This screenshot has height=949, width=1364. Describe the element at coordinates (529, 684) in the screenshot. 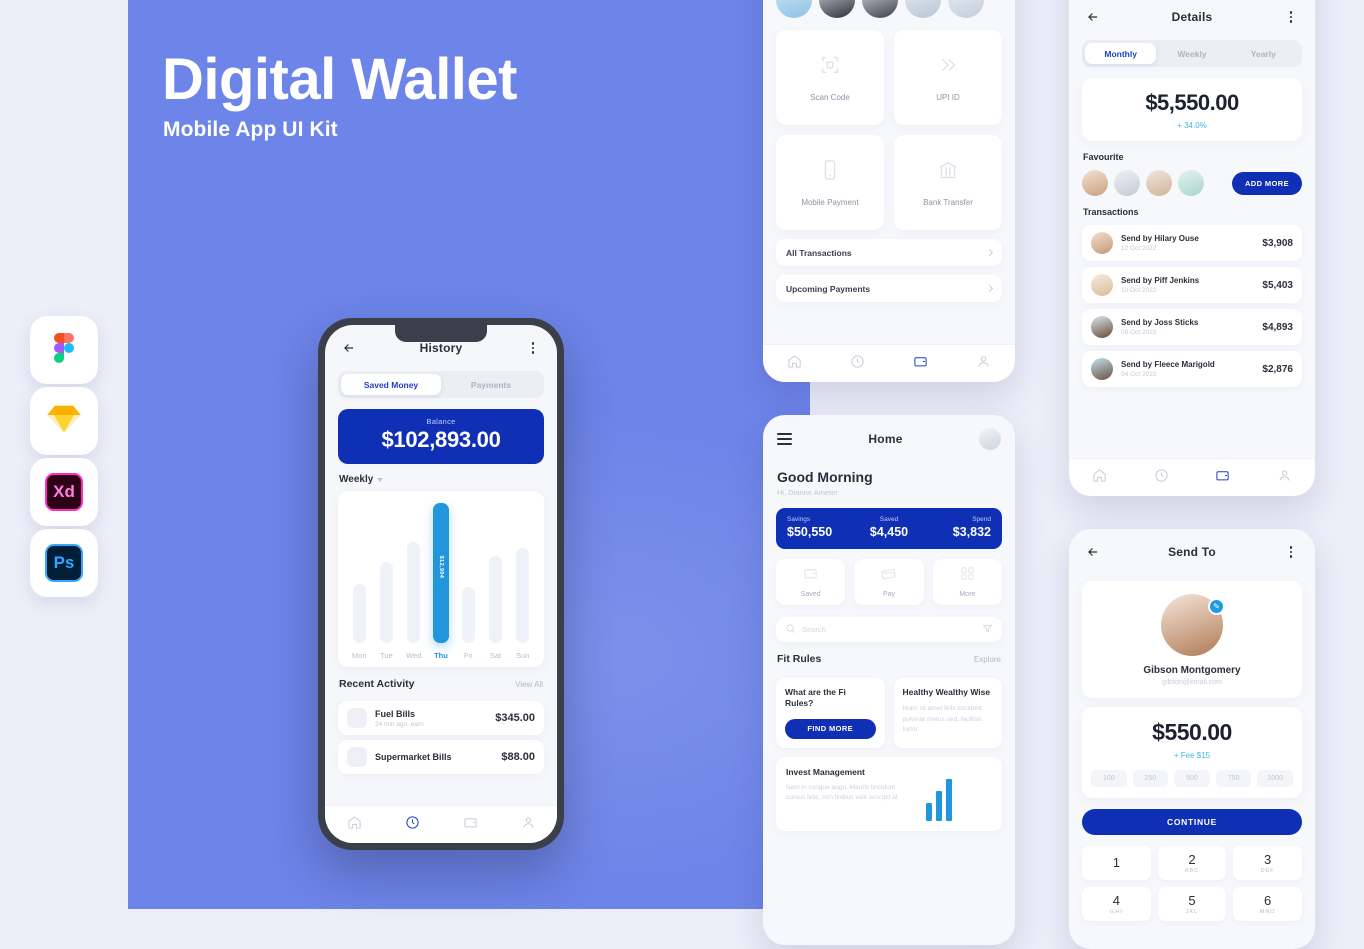

I see `view-all-link: View All` at that location.